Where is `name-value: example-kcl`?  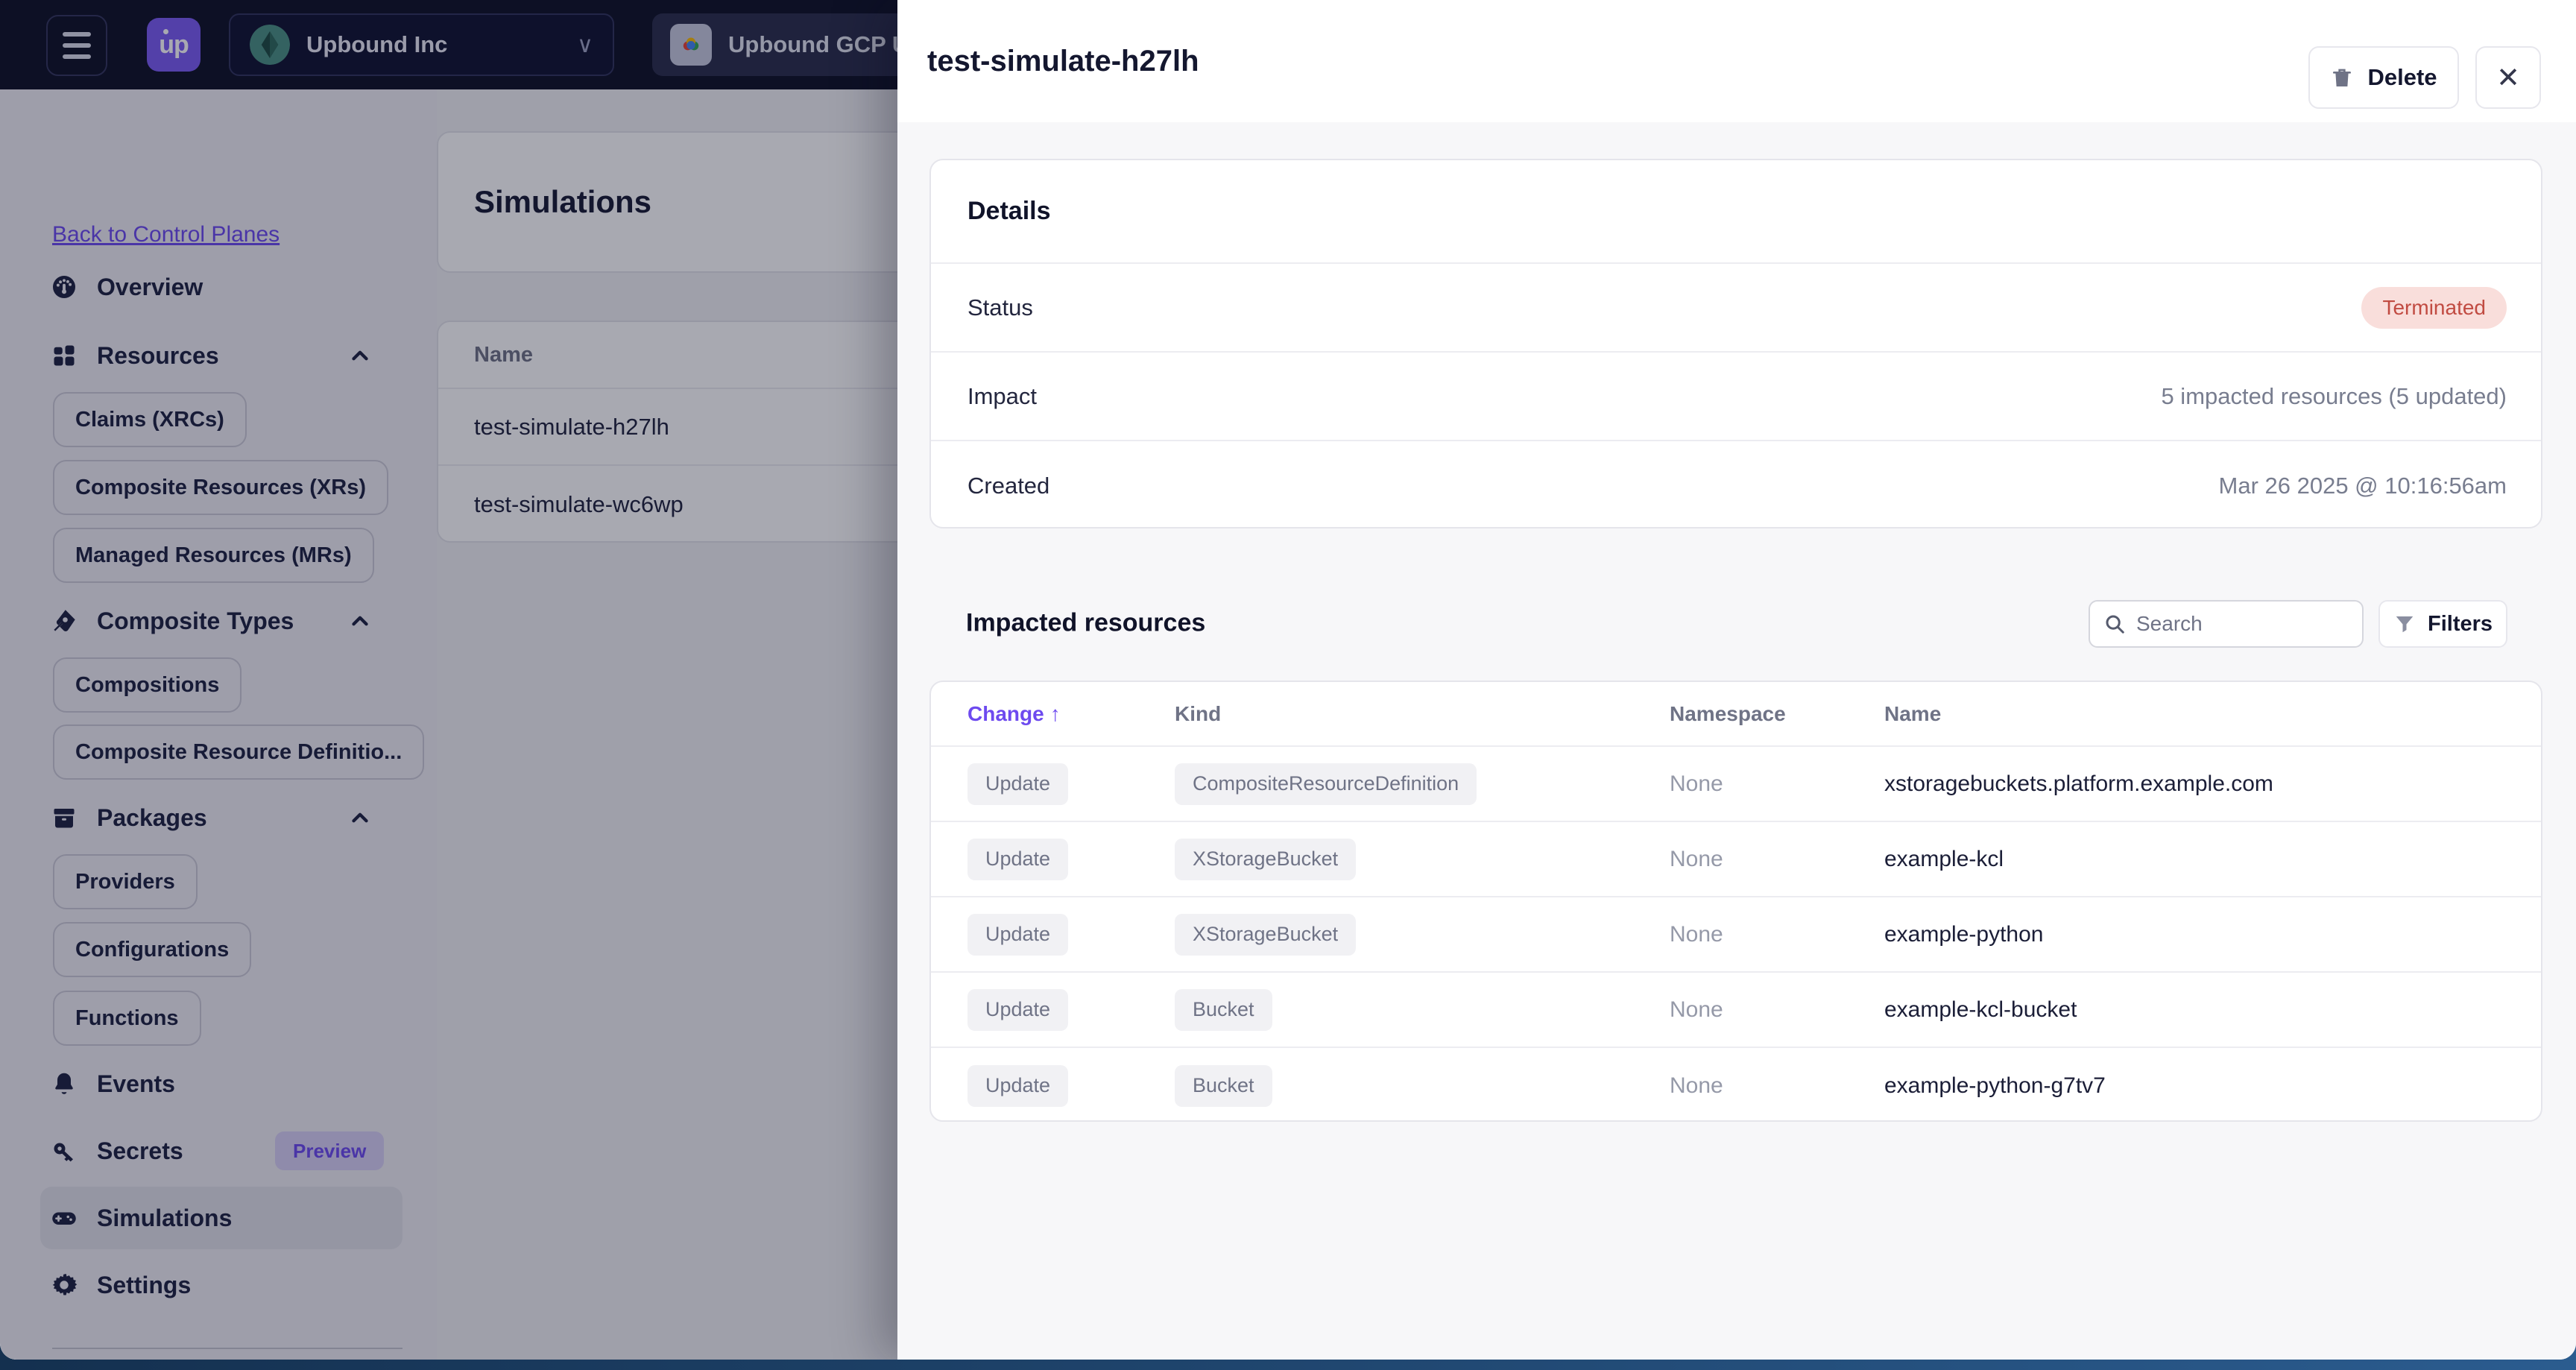
name-value: example-kcl is located at coordinates (1944, 858).